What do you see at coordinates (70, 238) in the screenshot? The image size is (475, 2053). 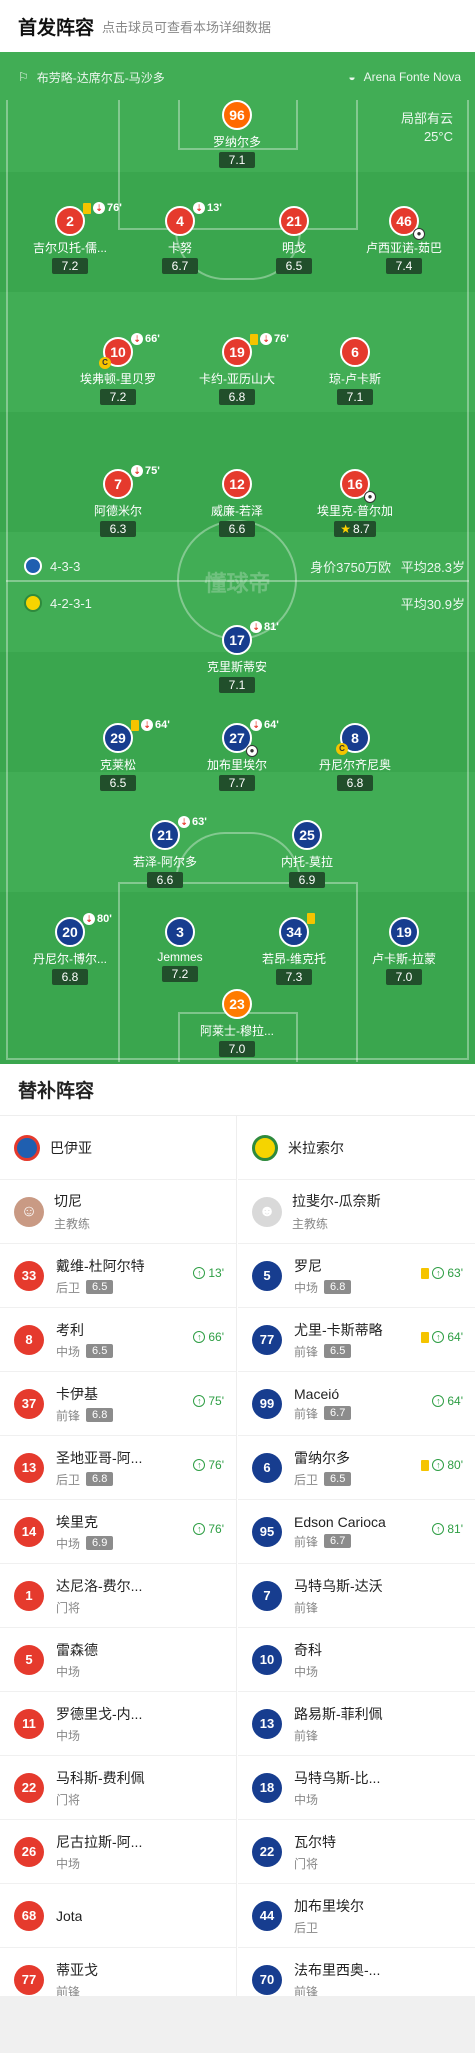 I see `home-player: 2 ⇣ 76' 吉尔贝托-儒... 7.2` at bounding box center [70, 238].